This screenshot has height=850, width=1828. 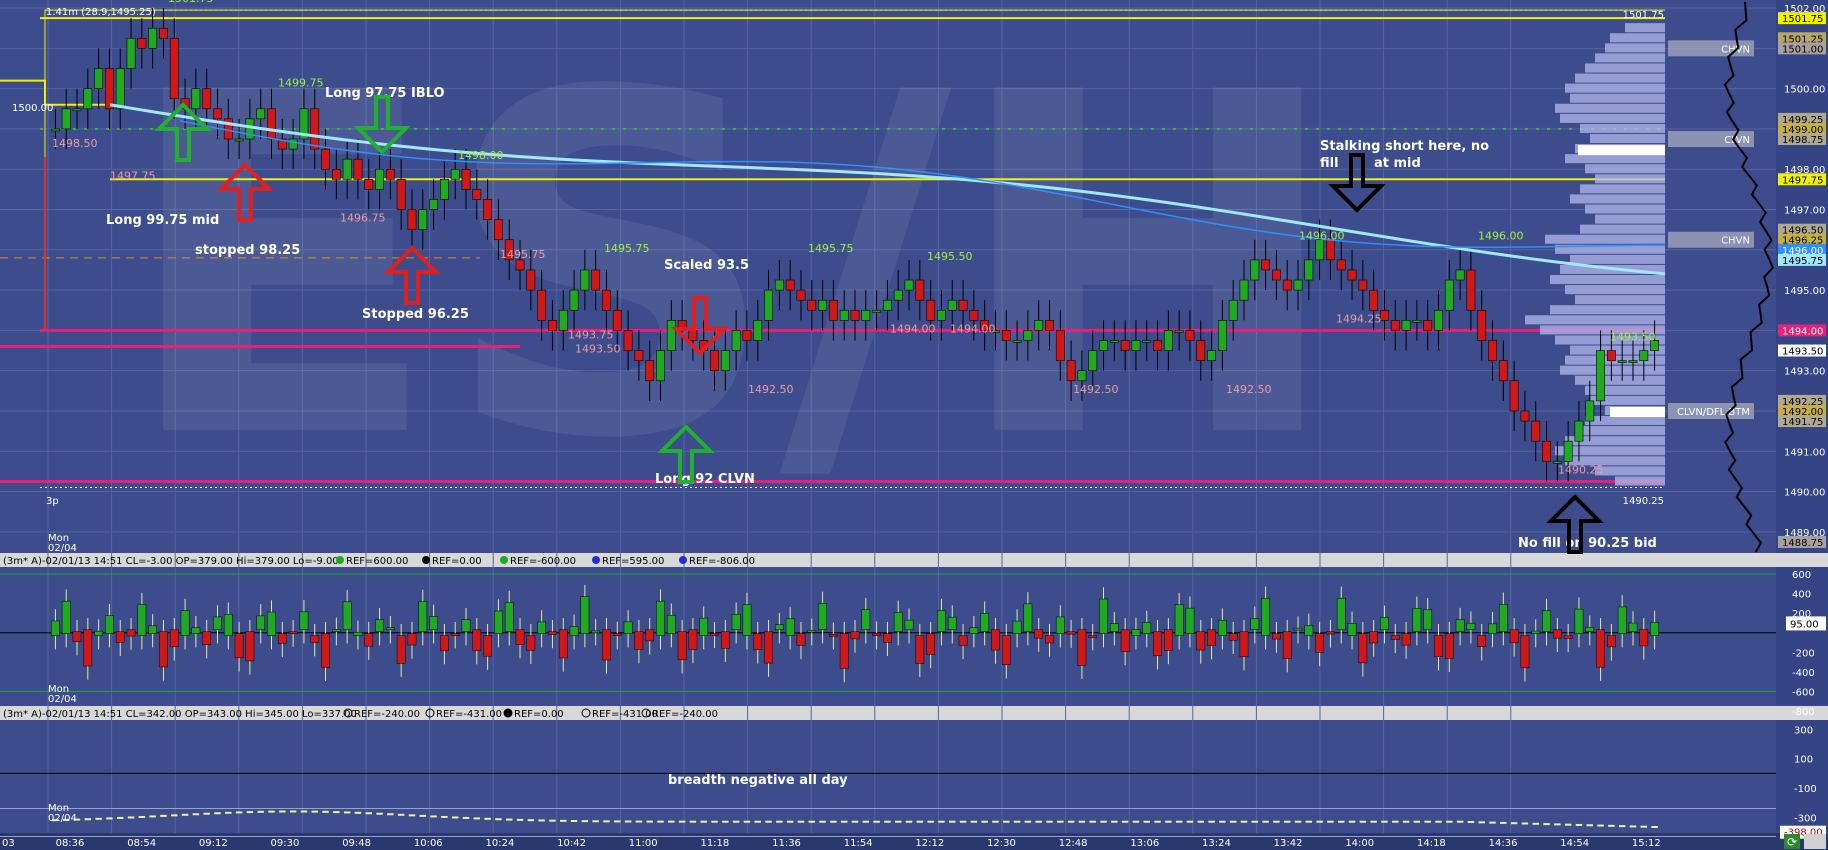 I want to click on profile-label: CLVN/DFL BTM, so click(x=1713, y=412).